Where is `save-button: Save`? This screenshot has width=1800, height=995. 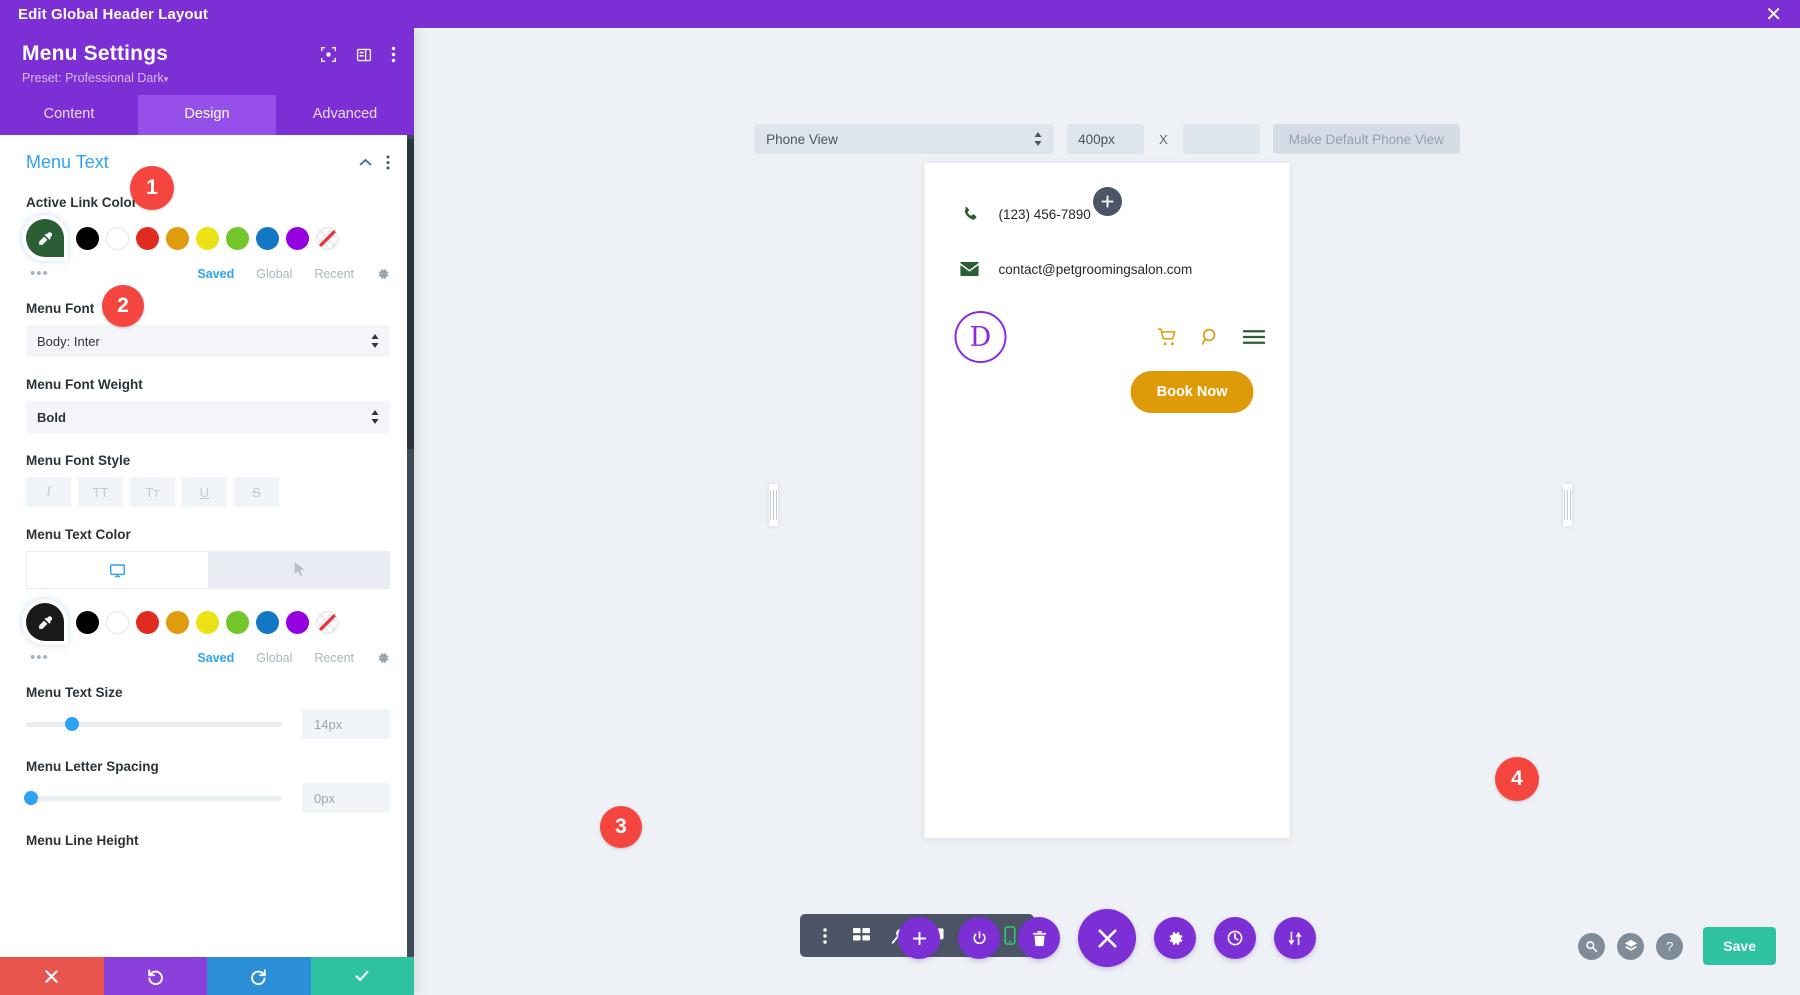 save-button: Save is located at coordinates (1739, 946).